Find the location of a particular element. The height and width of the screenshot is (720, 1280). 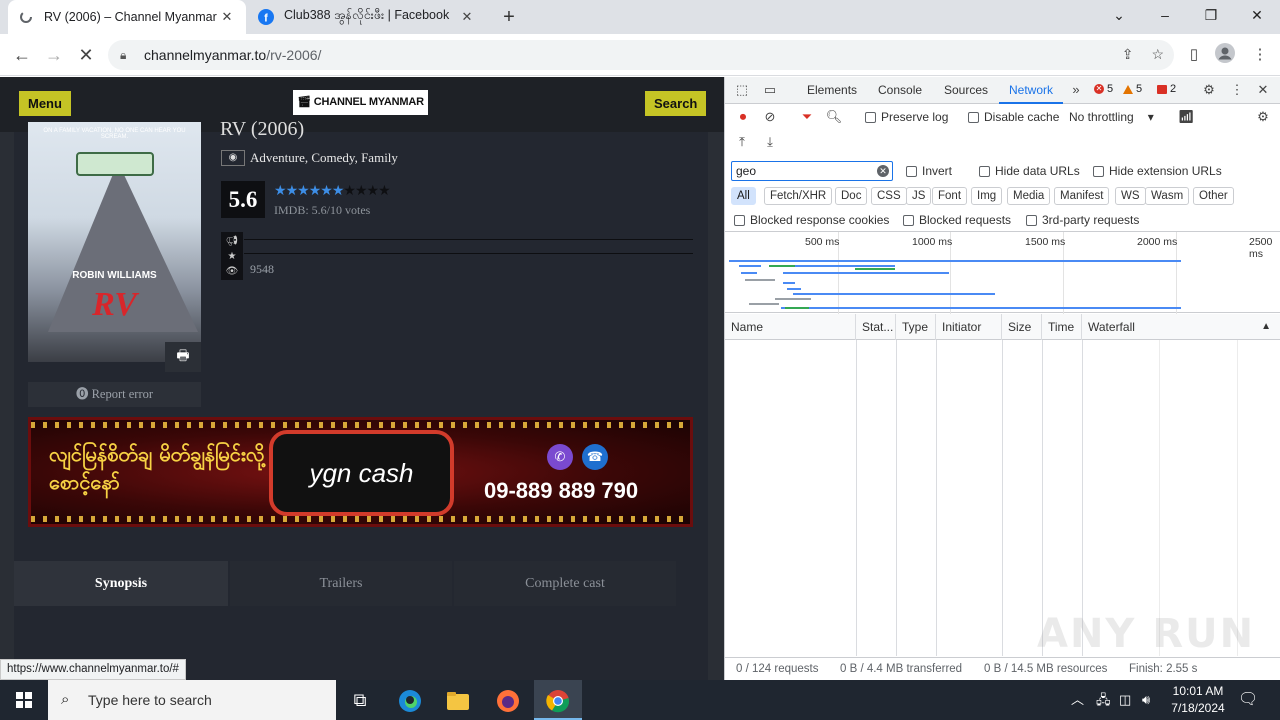

devtools-tab-console: Console is located at coordinates (900, 90).